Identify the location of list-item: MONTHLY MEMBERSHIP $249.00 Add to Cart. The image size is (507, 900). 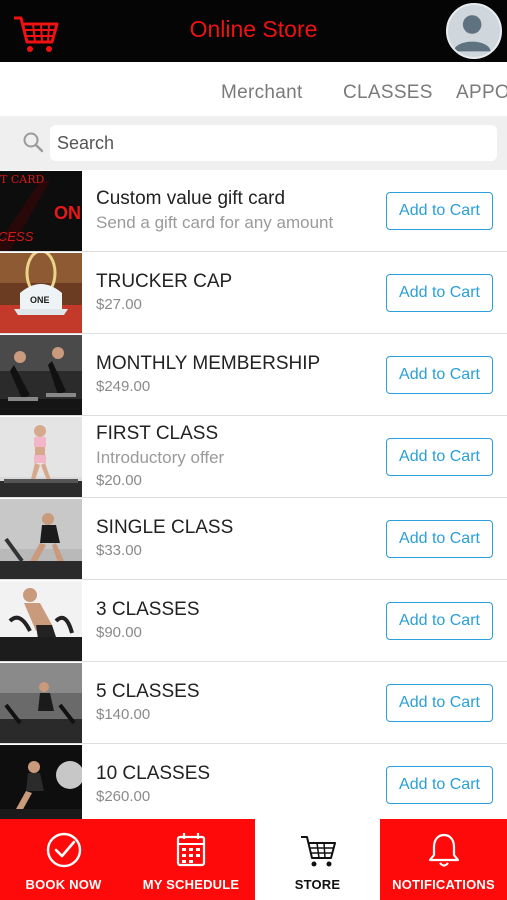
(253, 375).